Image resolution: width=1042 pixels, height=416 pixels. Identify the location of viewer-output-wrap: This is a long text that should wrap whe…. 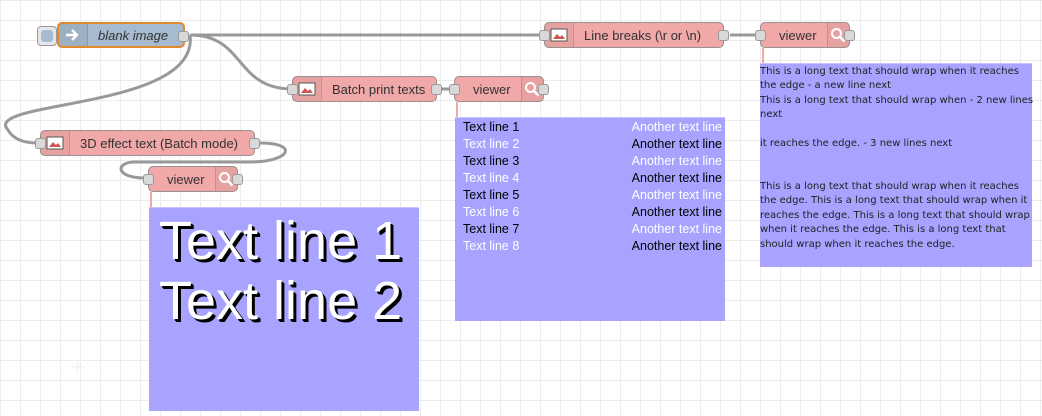
(897, 165).